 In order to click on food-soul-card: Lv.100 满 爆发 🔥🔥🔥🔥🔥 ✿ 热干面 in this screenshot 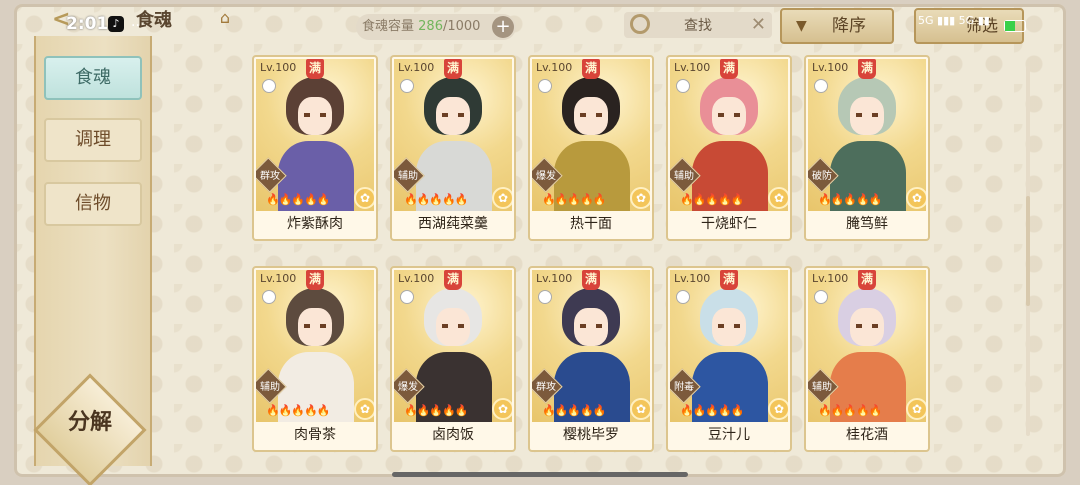, I will do `click(591, 148)`.